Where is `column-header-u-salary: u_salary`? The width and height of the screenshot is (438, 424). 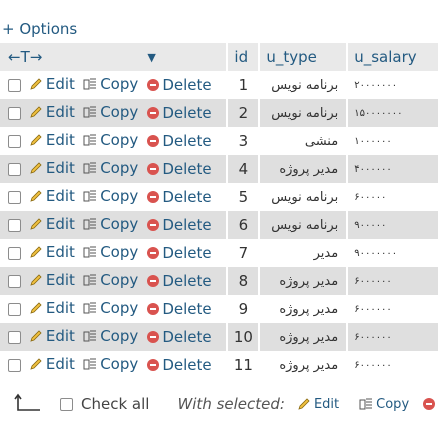 column-header-u-salary: u_salary is located at coordinates (392, 57).